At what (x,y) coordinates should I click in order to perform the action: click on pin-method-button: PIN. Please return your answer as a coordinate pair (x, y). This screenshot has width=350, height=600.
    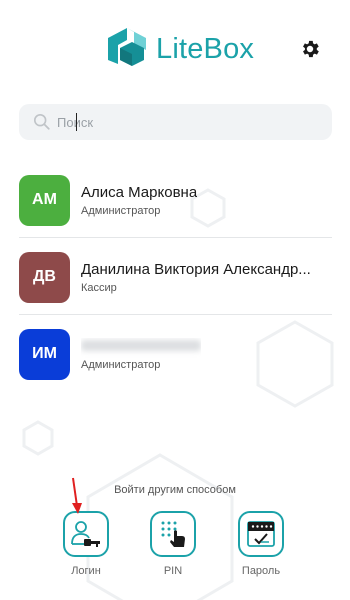
    Looking at the image, I should click on (173, 544).